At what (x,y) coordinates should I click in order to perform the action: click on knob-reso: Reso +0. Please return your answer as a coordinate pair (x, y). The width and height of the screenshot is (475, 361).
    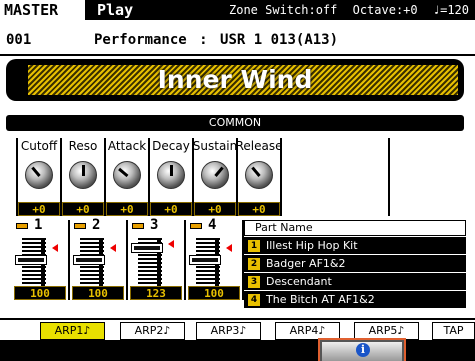
    Looking at the image, I should click on (84, 177).